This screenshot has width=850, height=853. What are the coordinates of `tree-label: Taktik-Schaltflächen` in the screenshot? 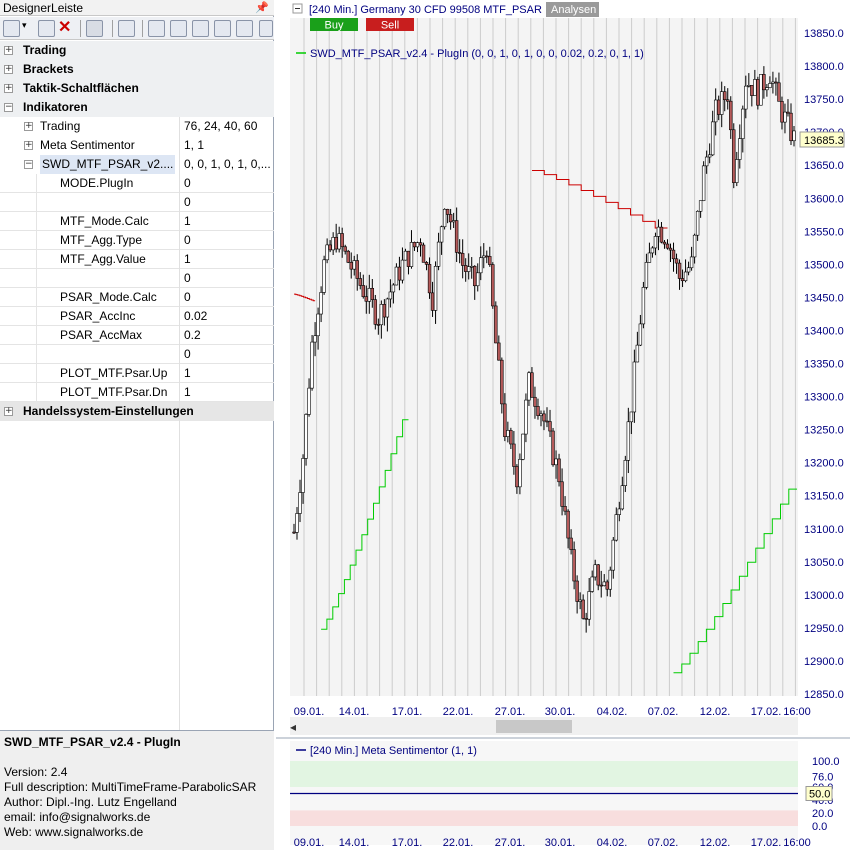 It's located at (81, 88).